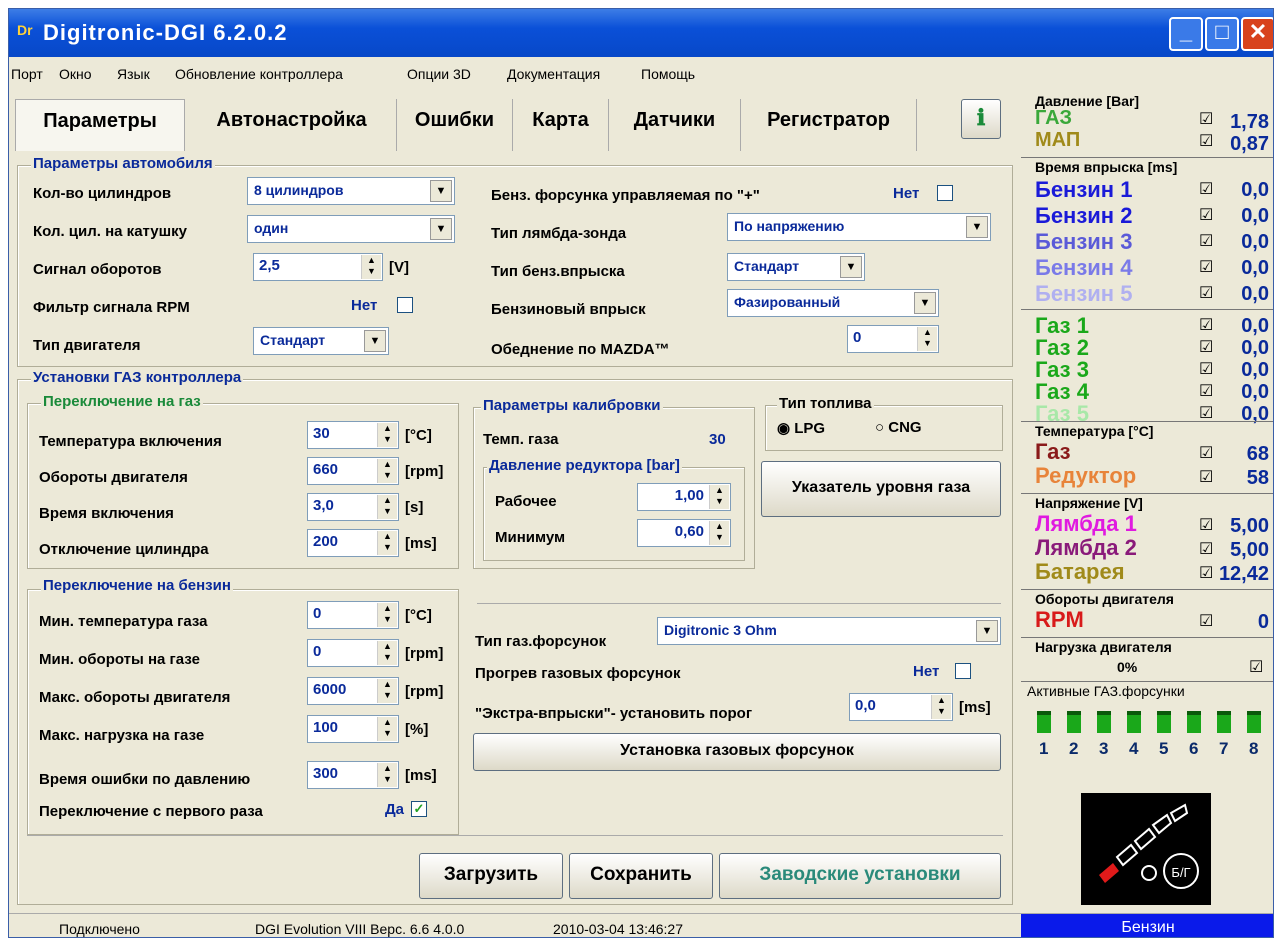 This screenshot has width=1276, height=941. I want to click on gas-injector-value: 0,0, so click(1255, 370).